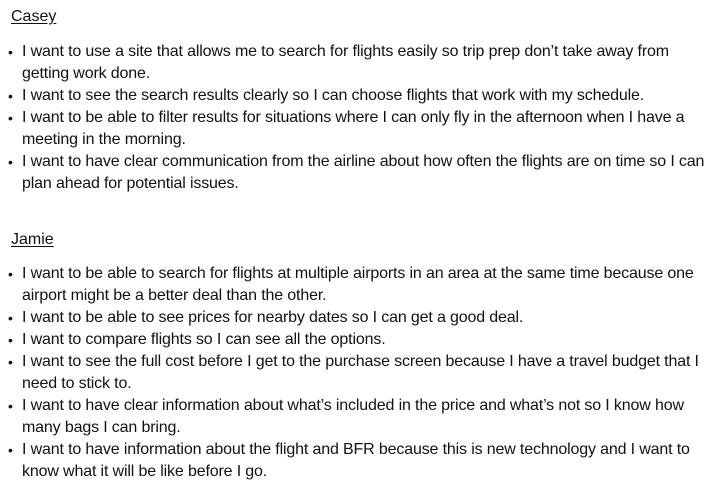 This screenshot has height=488, width=728. I want to click on persona-heading-casey: Casey, so click(34, 16).